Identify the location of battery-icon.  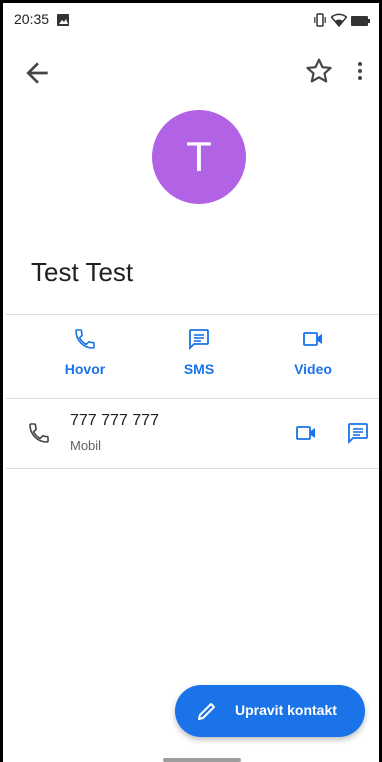
(360, 21).